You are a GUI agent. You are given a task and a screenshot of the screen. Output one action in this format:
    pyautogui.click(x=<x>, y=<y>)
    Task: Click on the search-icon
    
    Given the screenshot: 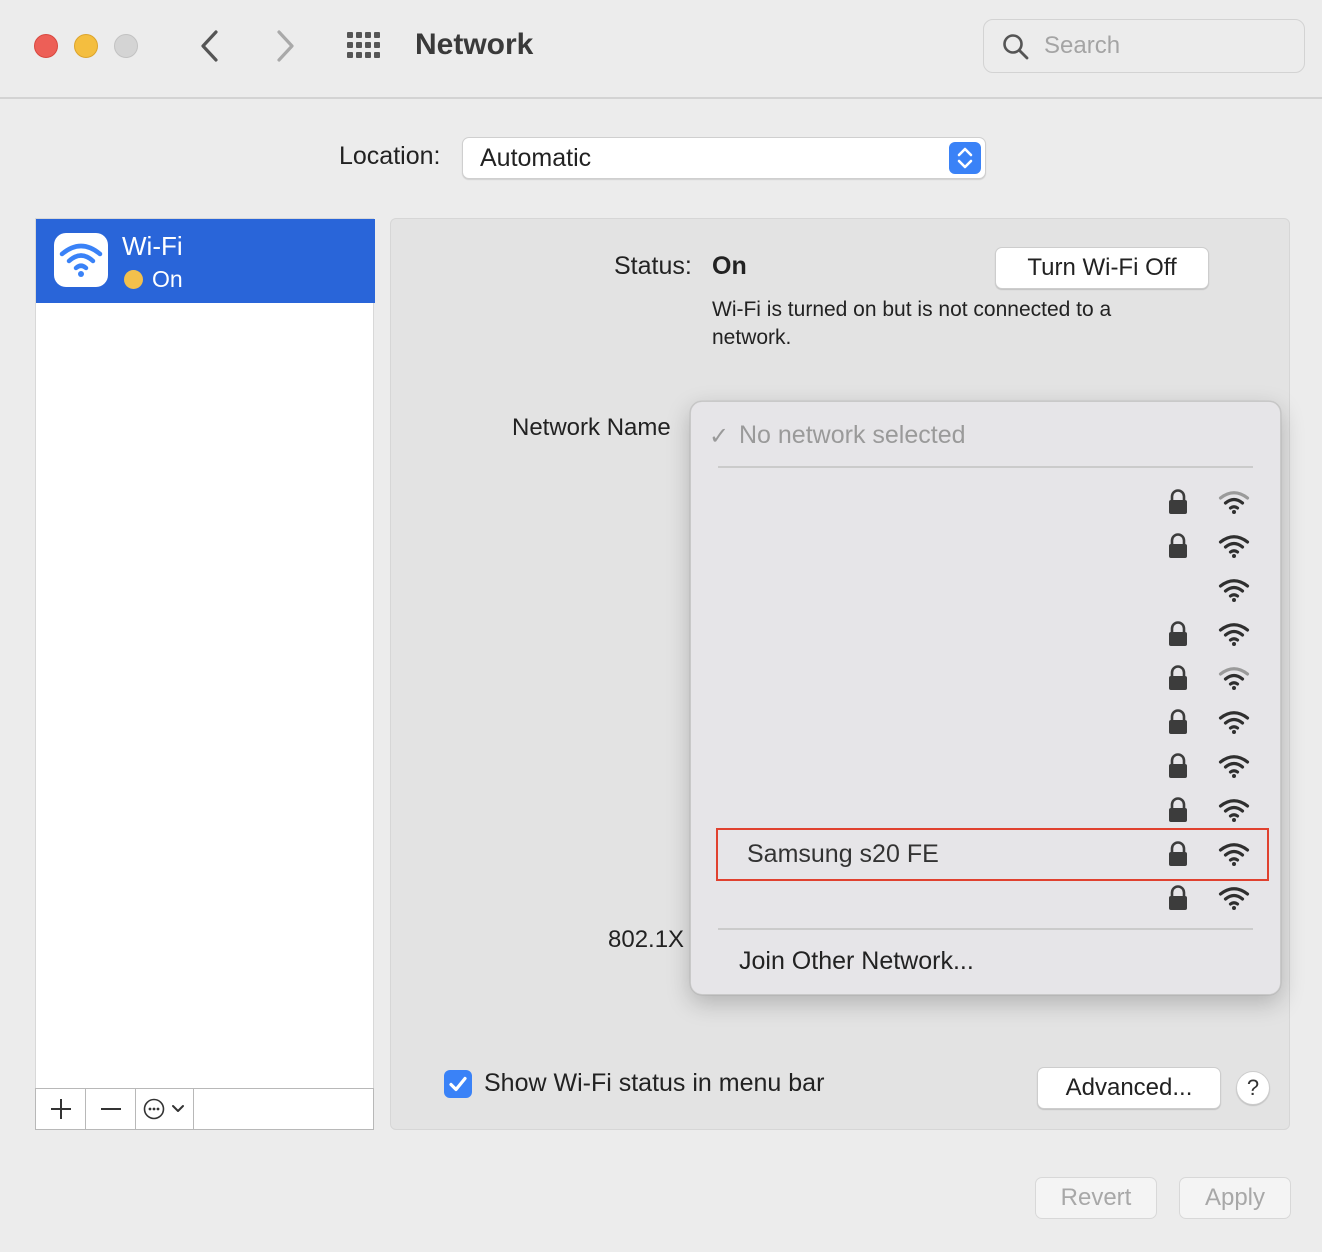 What is the action you would take?
    pyautogui.click(x=1016, y=47)
    